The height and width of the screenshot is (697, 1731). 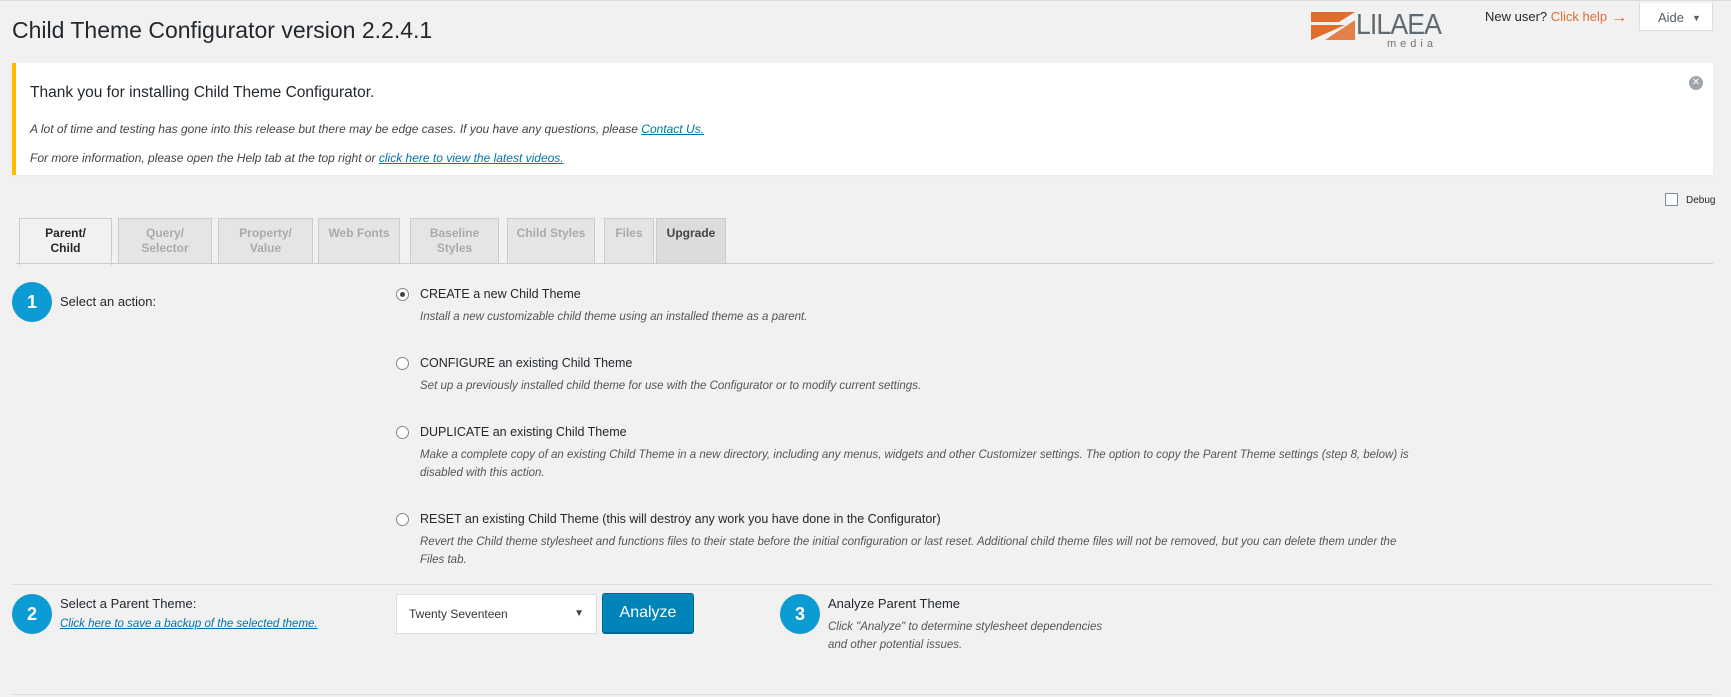 What do you see at coordinates (454, 233) in the screenshot?
I see `tab-label-line1: Baseline` at bounding box center [454, 233].